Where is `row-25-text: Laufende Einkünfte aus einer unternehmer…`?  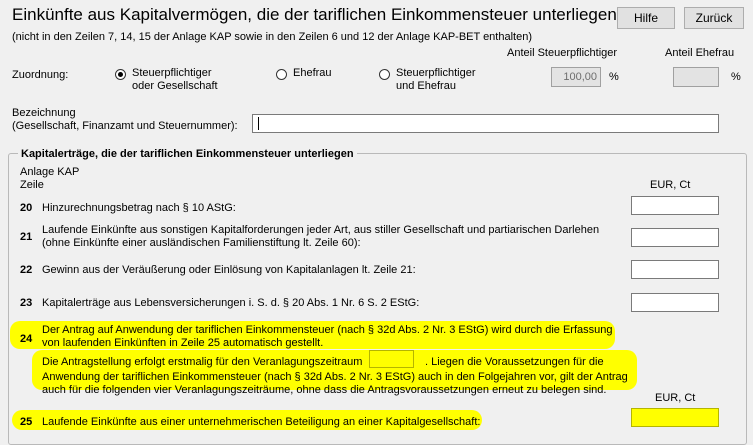
row-25-text: Laufende Einkünfte aus einer unternehmer… is located at coordinates (261, 422).